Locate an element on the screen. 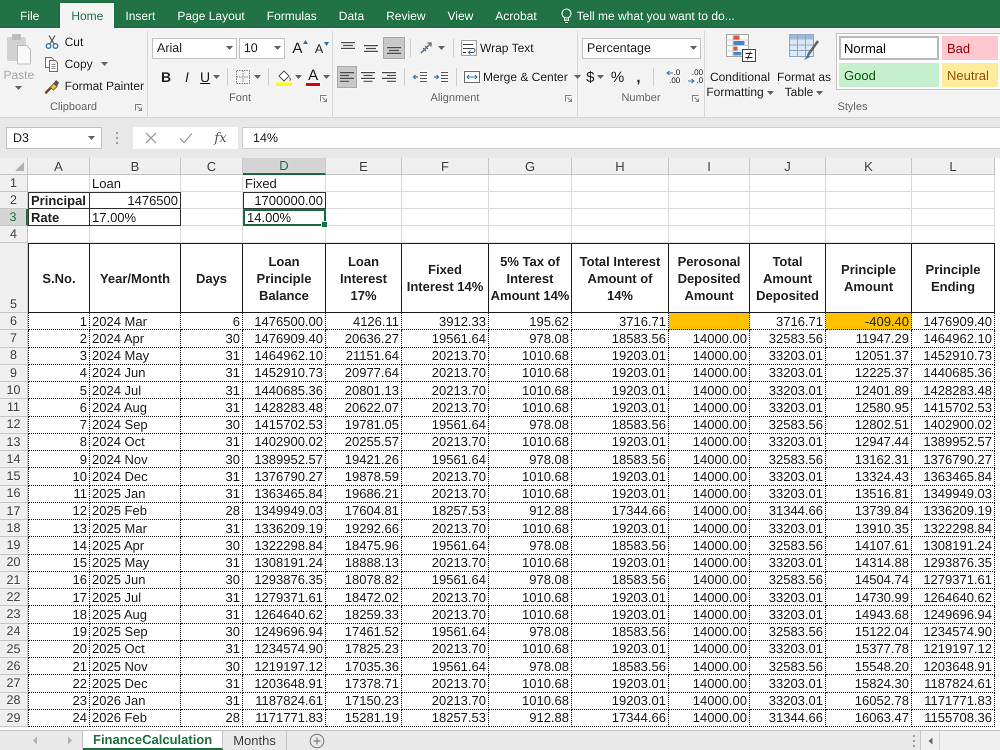 This screenshot has width=1000, height=750. column-header: I is located at coordinates (709, 166).